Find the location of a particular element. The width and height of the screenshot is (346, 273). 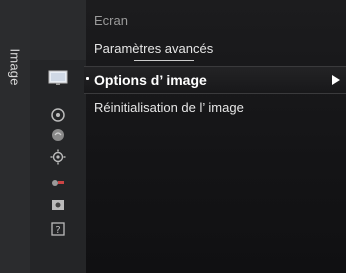

category-tab: Image is located at coordinates (15, 136).